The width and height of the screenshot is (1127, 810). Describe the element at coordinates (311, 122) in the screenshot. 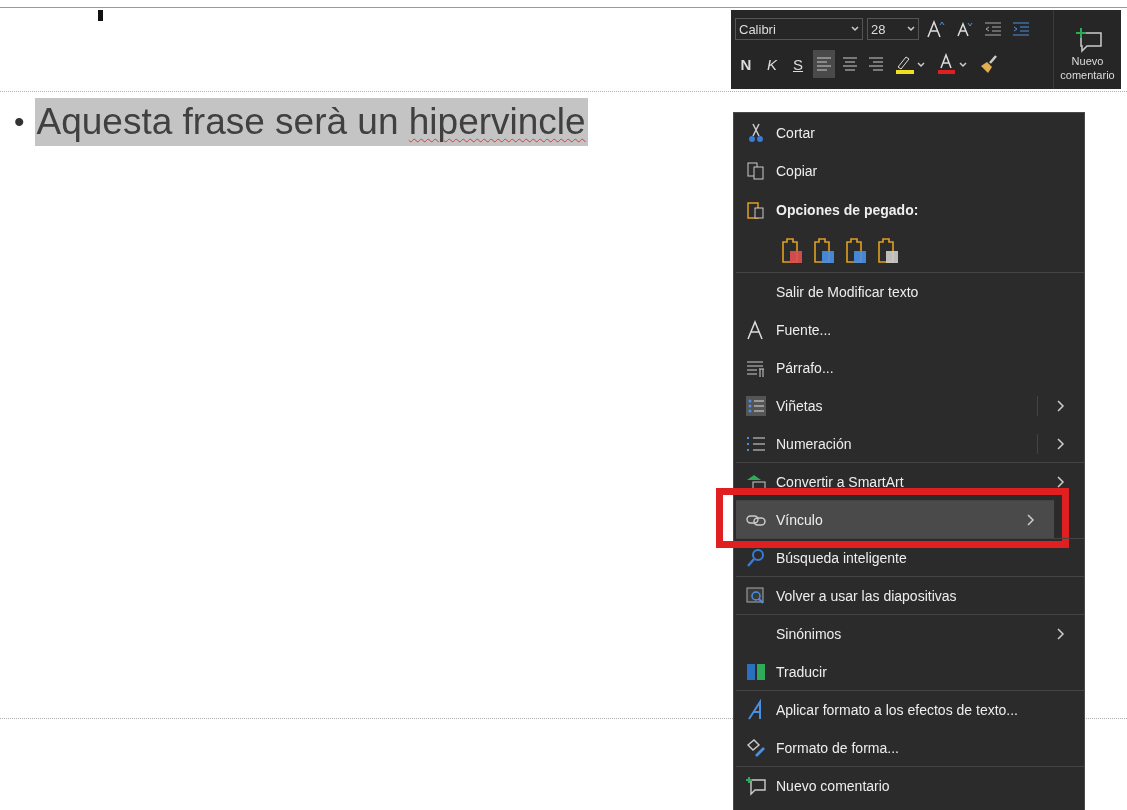

I see `slide-text: Aquesta frase serà un hipervincle` at that location.